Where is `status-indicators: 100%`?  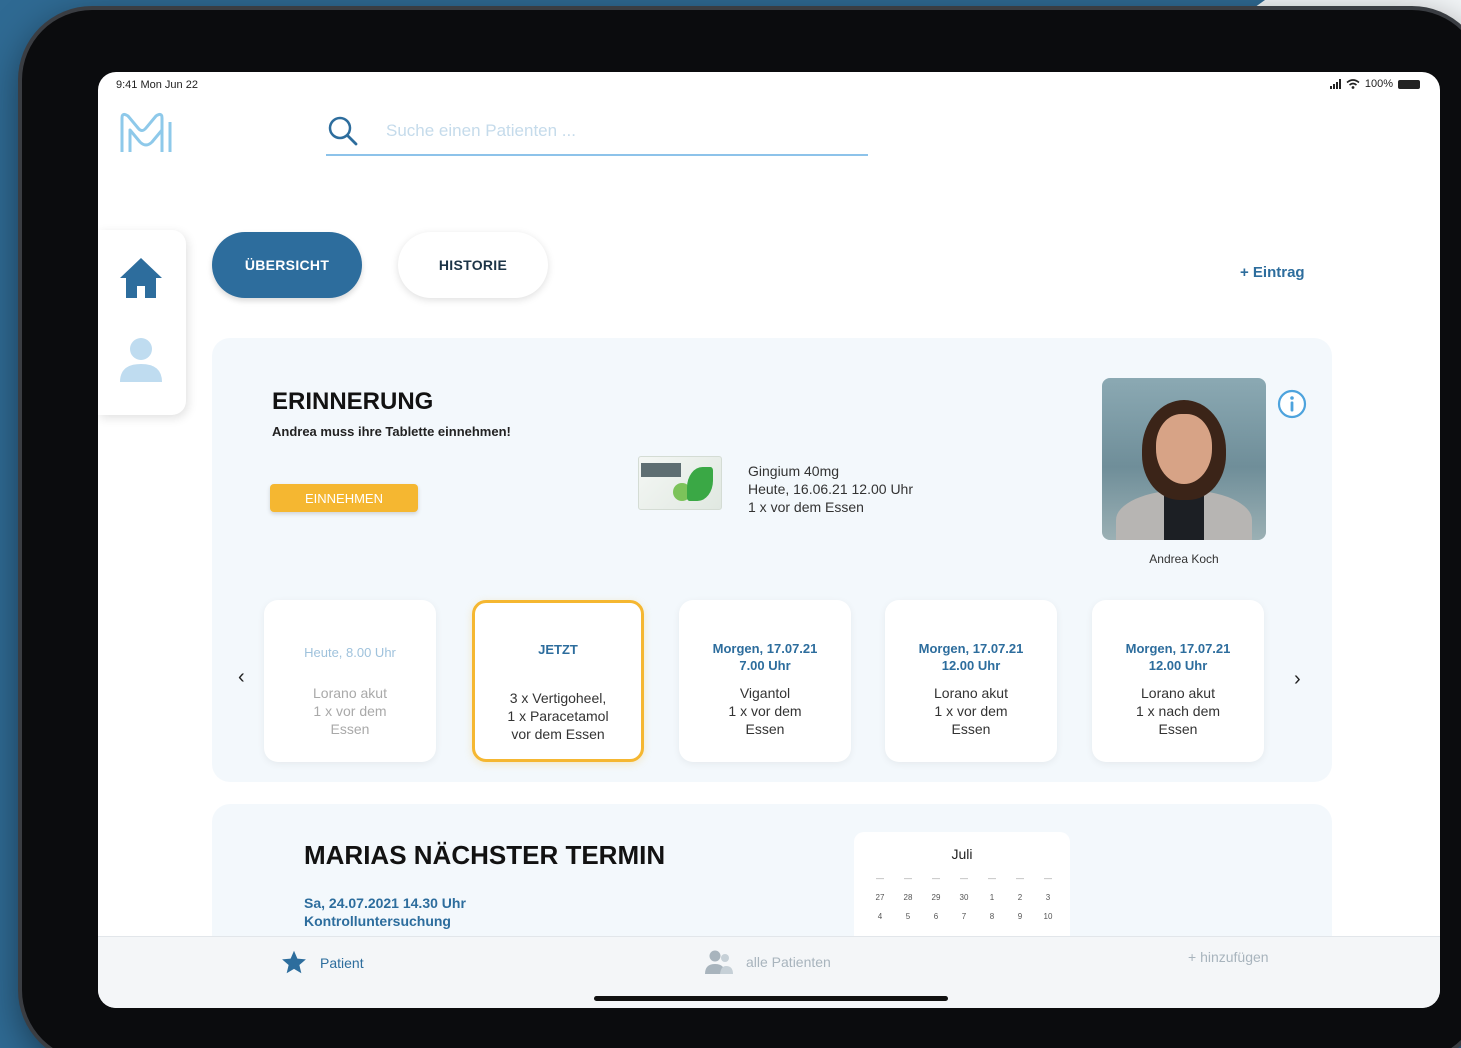
status-indicators: 100% is located at coordinates (1374, 84).